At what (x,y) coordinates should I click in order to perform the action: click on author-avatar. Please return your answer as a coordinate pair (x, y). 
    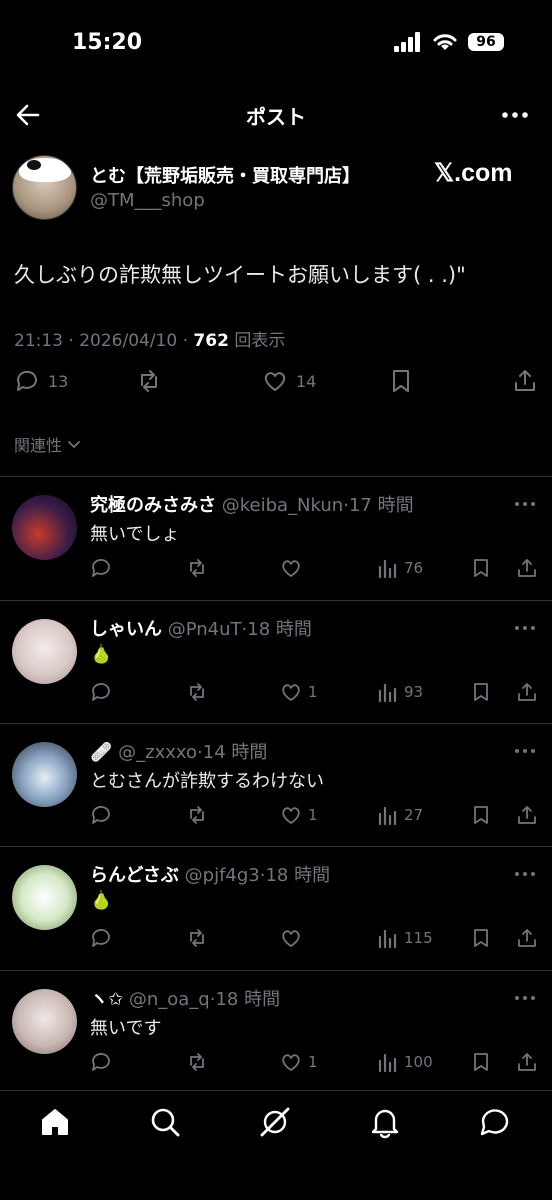
    Looking at the image, I should click on (44, 187).